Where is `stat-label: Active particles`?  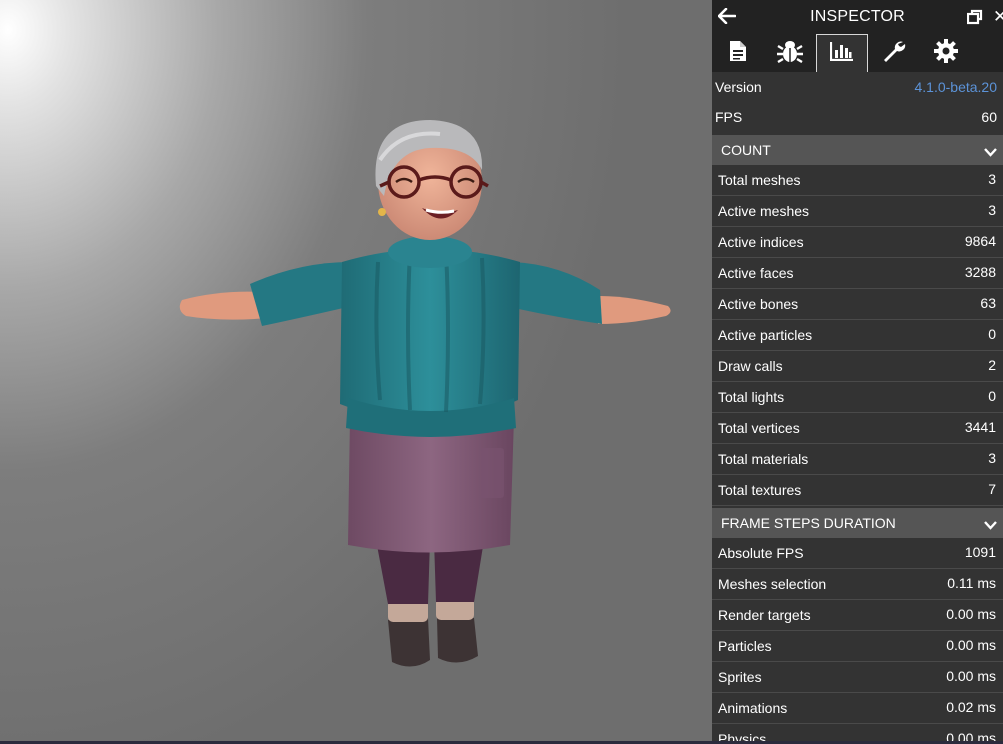
stat-label: Active particles is located at coordinates (765, 335).